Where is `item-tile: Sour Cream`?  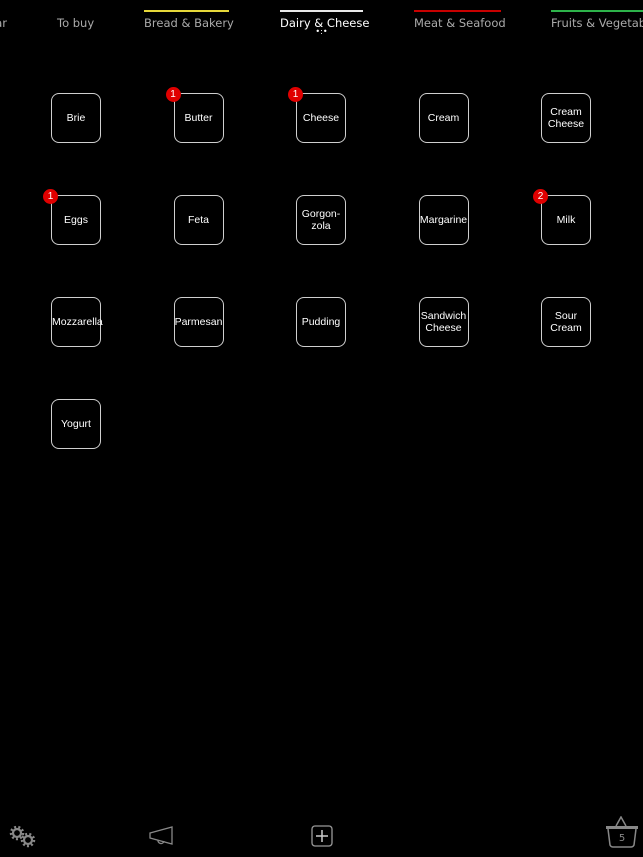
item-tile: Sour Cream is located at coordinates (566, 322).